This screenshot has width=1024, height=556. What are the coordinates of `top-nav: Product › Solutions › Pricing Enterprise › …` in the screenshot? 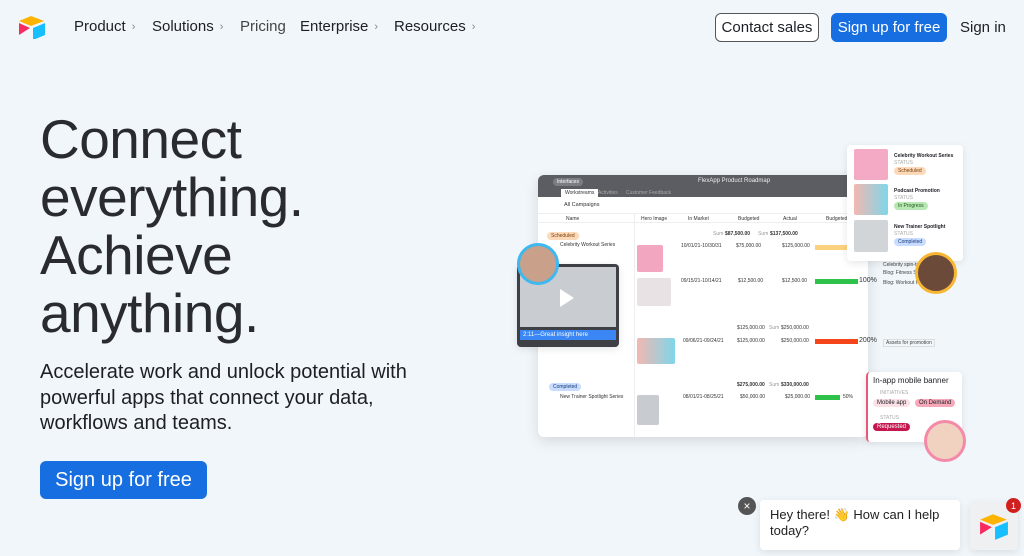 It's located at (512, 28).